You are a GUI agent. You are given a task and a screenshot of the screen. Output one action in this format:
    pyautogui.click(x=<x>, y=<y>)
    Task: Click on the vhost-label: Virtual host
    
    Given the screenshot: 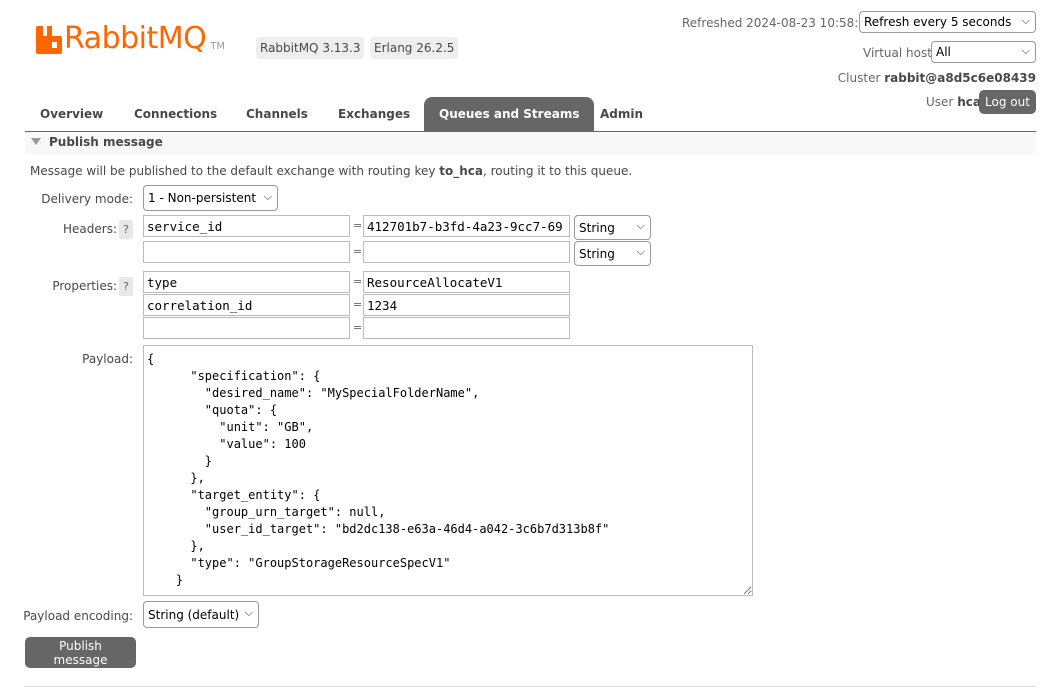 What is the action you would take?
    pyautogui.click(x=897, y=53)
    